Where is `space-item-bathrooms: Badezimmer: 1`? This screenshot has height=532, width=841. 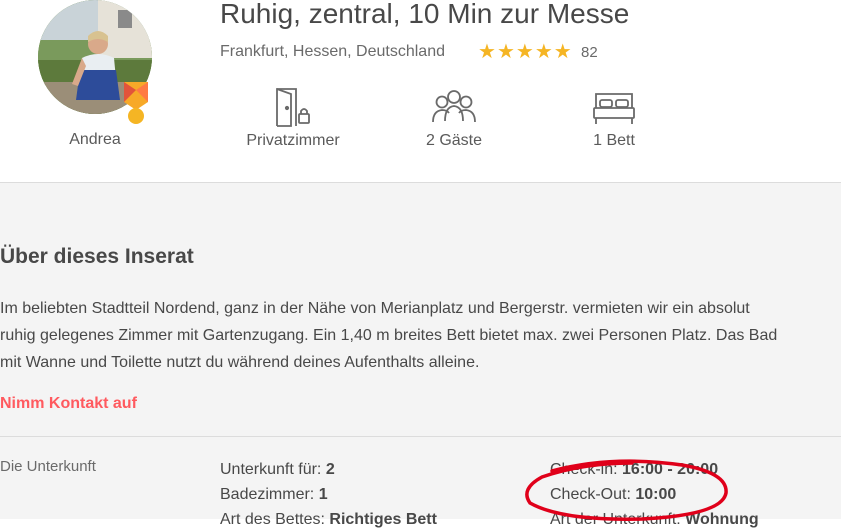
space-item-bathrooms: Badezimmer: 1 is located at coordinates (274, 494).